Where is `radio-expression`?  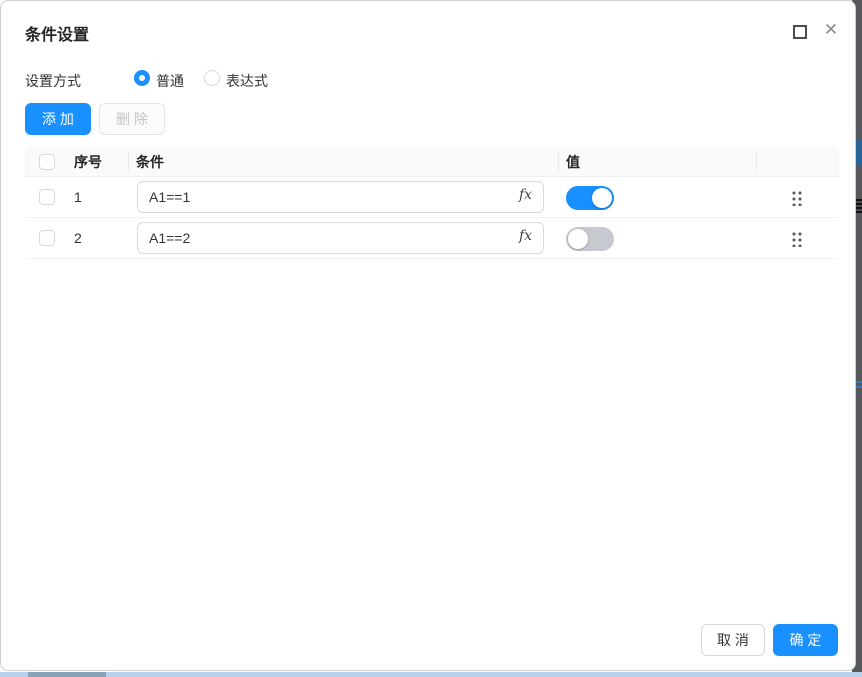 radio-expression is located at coordinates (212, 78).